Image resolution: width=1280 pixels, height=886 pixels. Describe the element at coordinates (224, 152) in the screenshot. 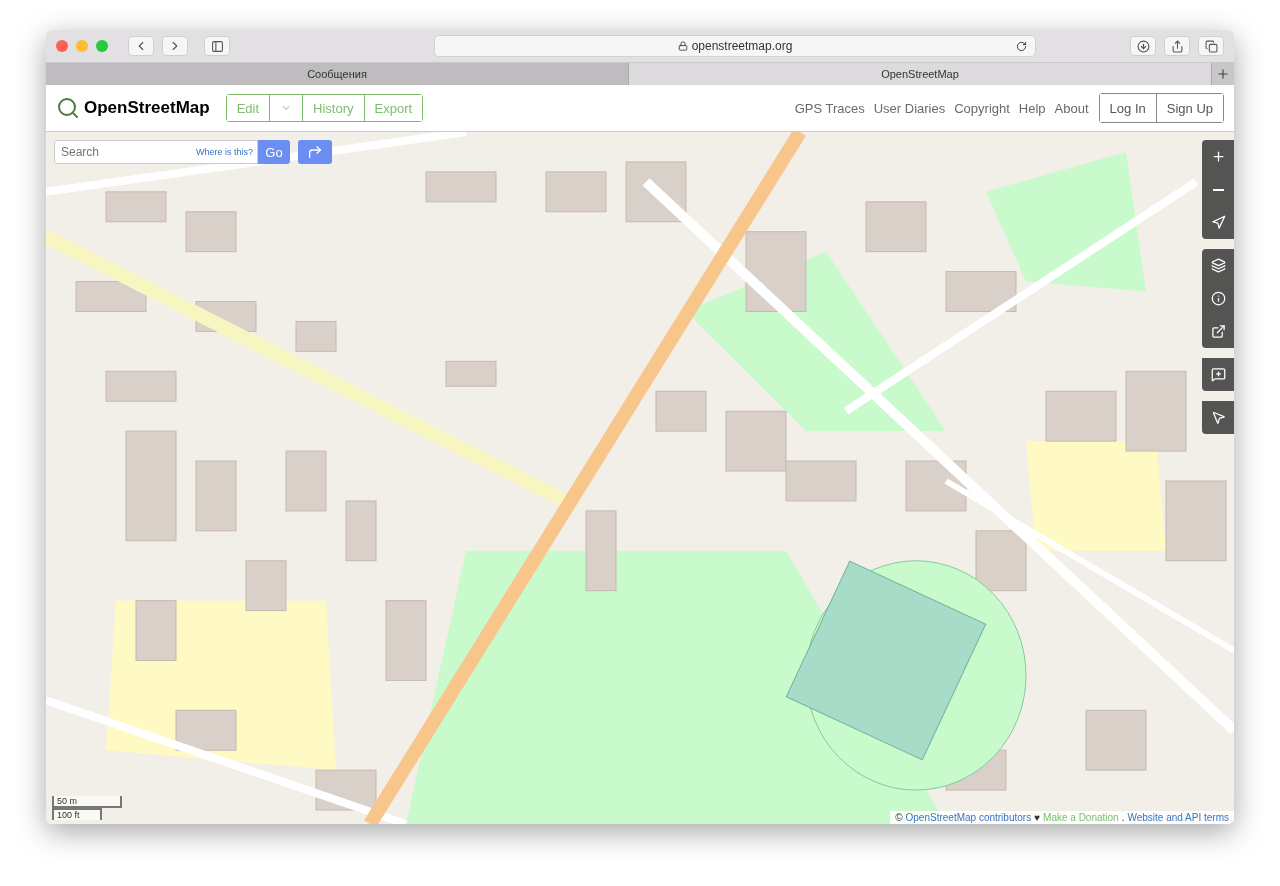

I see `where-is-this-link: Where is this?` at that location.